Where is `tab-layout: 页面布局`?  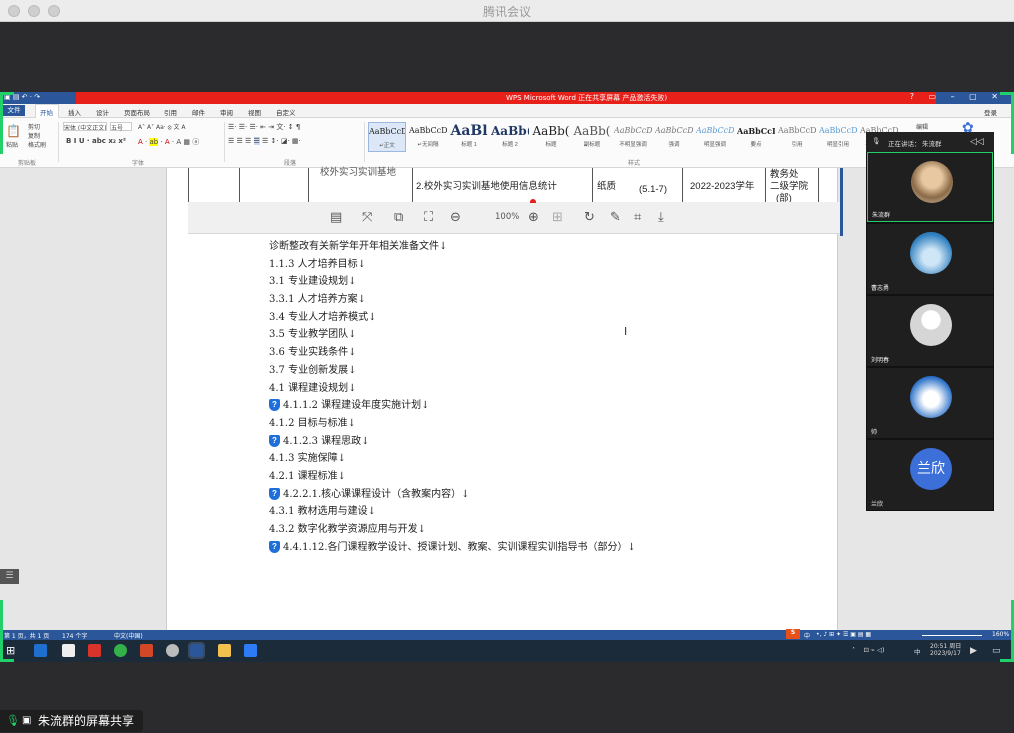 tab-layout: 页面布局 is located at coordinates (137, 112).